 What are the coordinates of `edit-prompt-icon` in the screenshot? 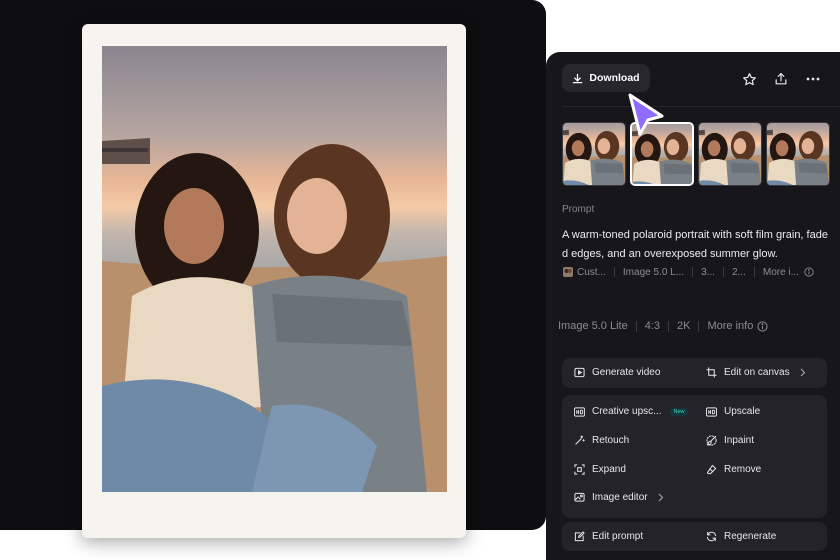 It's located at (579, 536).